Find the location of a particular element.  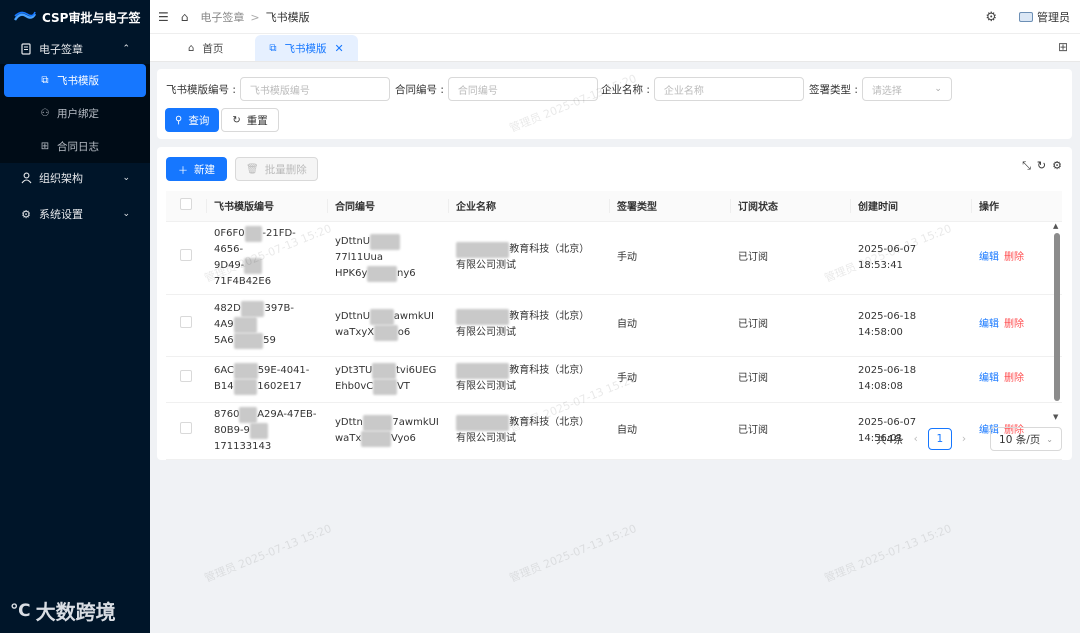

batch-delete-button: 🗑 批量删除 is located at coordinates (276, 169).